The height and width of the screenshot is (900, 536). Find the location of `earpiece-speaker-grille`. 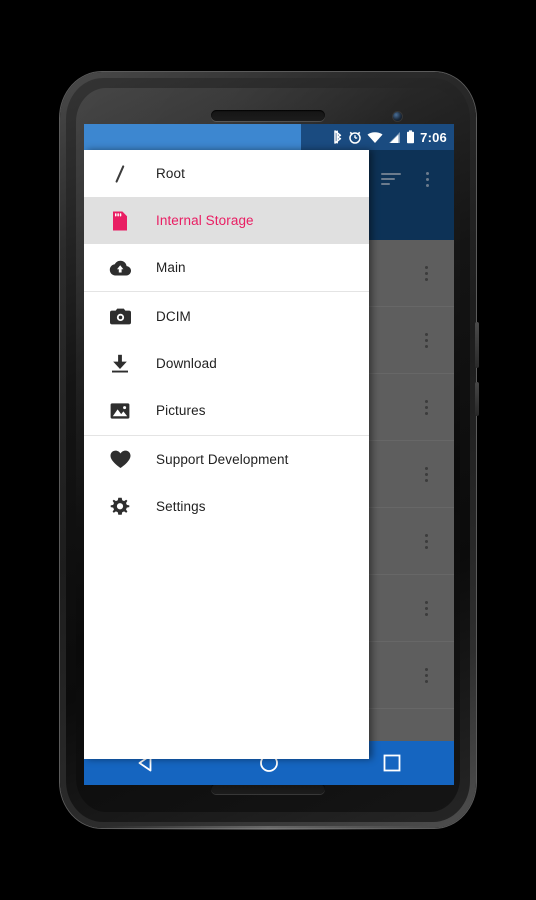

earpiece-speaker-grille is located at coordinates (268, 115).